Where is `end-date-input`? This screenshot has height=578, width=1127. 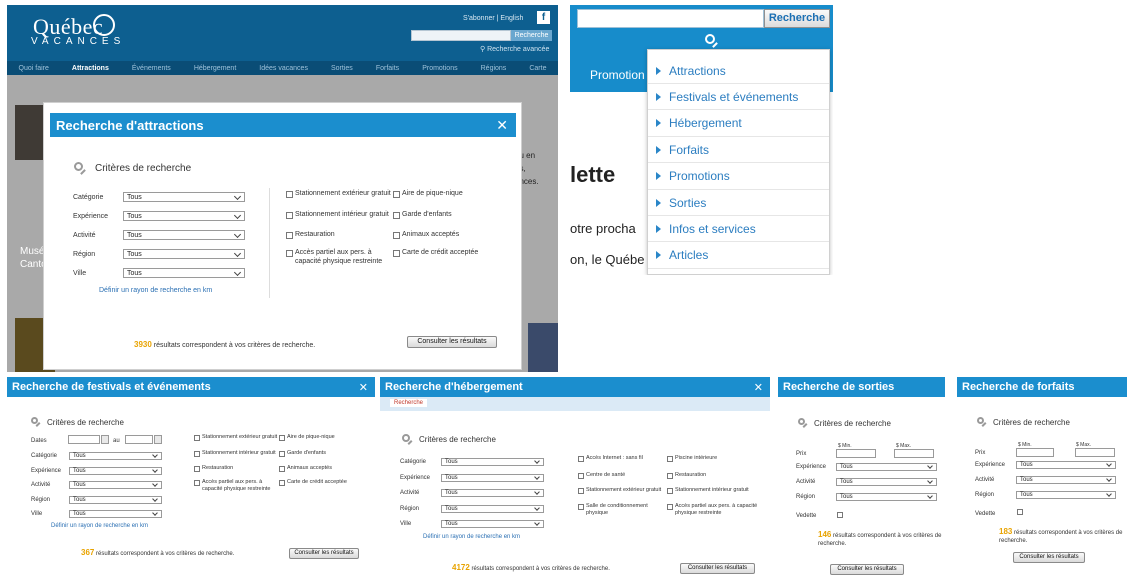 end-date-input is located at coordinates (139, 439).